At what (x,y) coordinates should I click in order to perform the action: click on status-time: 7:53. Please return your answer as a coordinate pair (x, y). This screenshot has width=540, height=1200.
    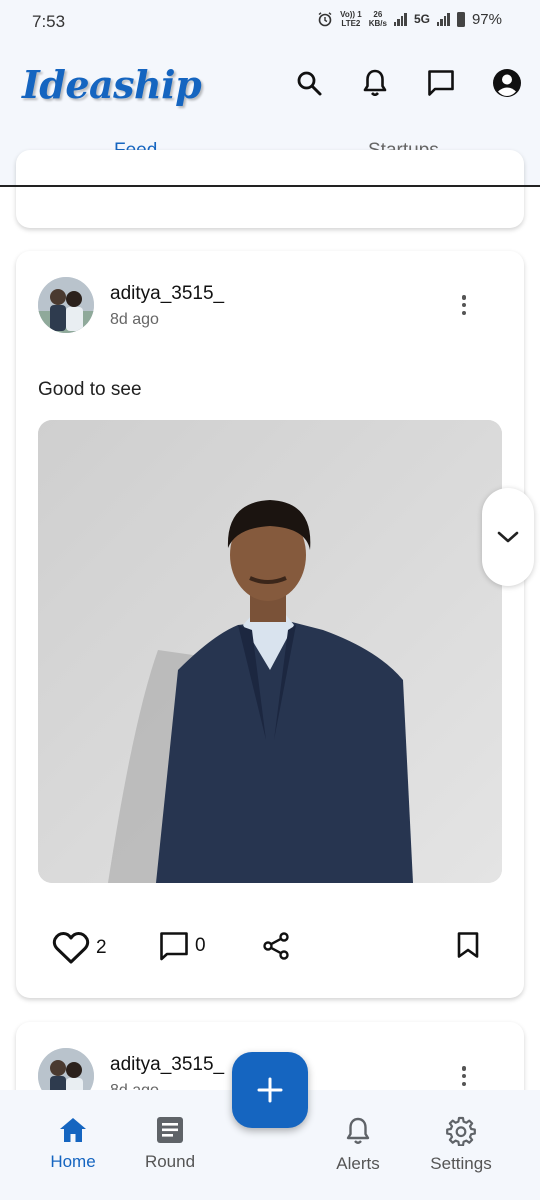
    Looking at the image, I should click on (49, 21).